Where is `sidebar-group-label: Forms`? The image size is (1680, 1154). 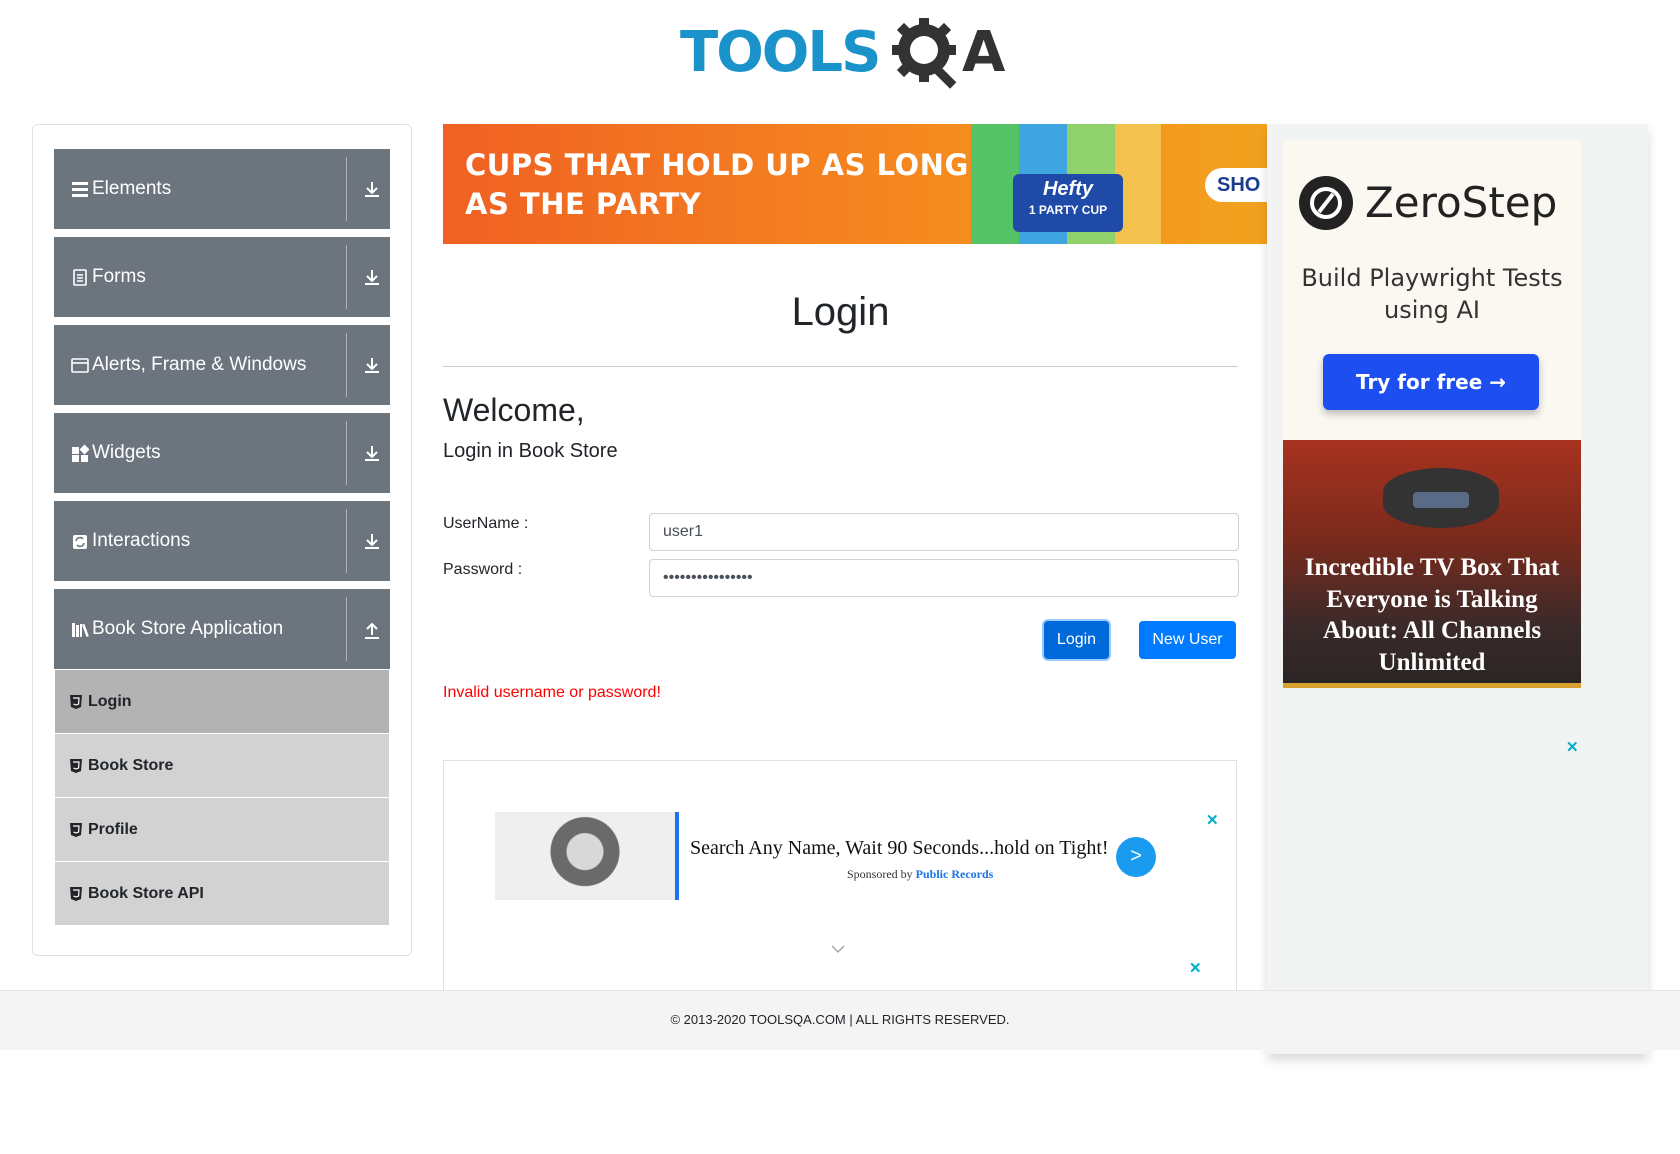 sidebar-group-label: Forms is located at coordinates (119, 276).